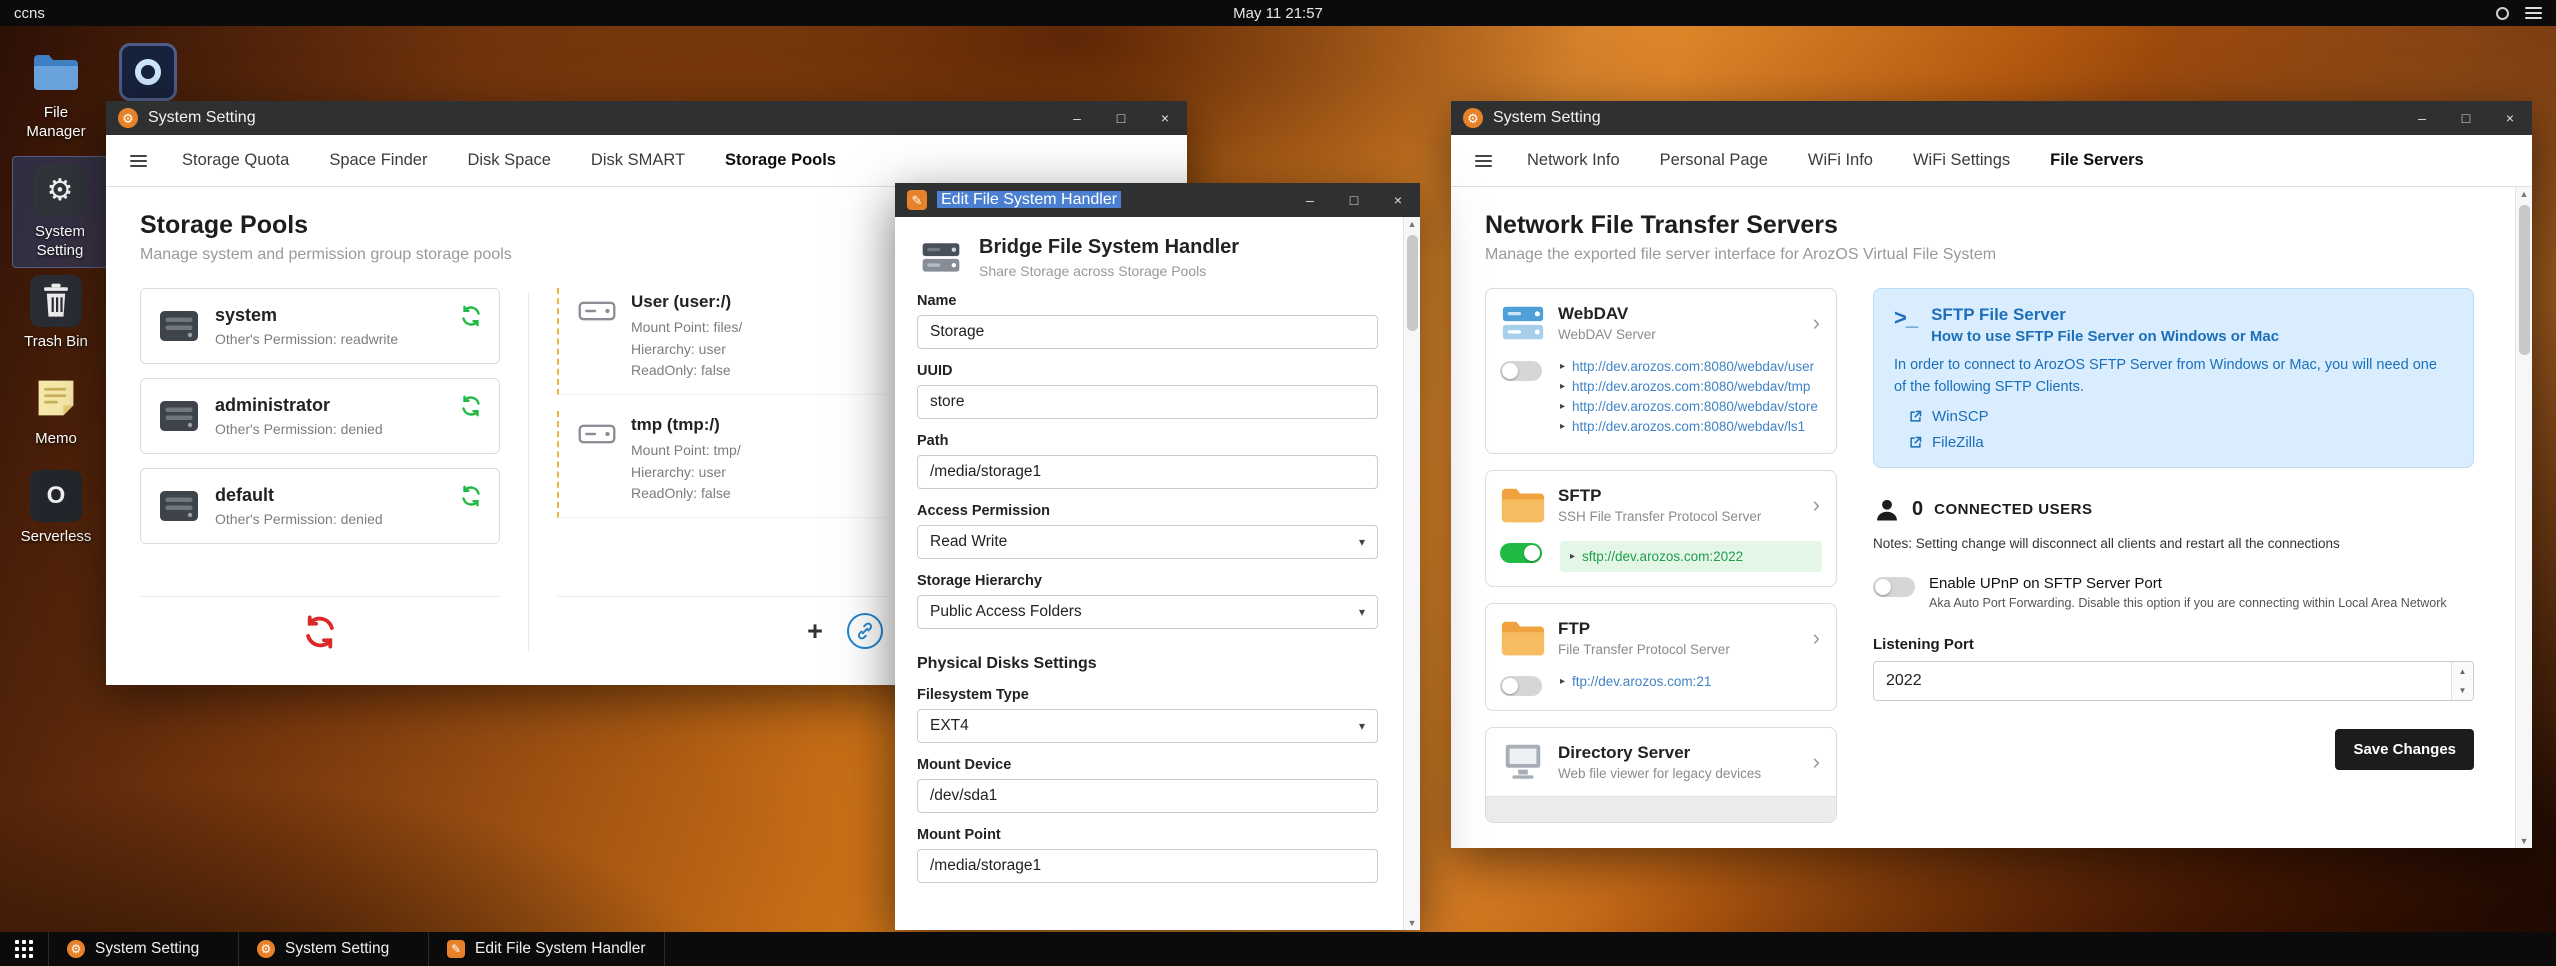  What do you see at coordinates (1661, 638) in the screenshot?
I see `server-card-header: FTP File Transfer Protocol Server ›` at bounding box center [1661, 638].